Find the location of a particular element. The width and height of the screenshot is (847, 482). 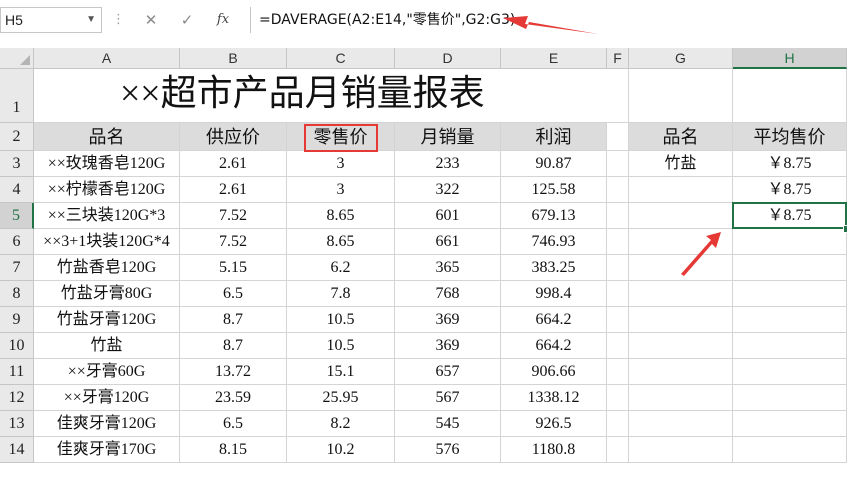

data-cell: 90.87 is located at coordinates (554, 164).